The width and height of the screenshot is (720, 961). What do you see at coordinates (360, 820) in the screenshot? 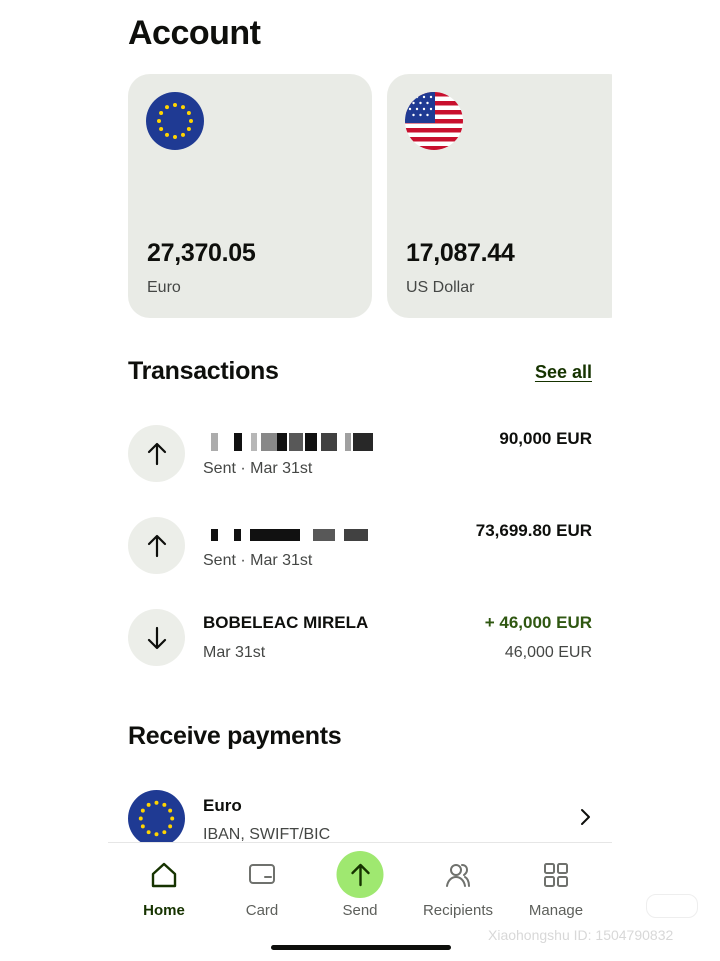
I see `receive-euro-row: Euro IBAN, SWIFT/BIC` at bounding box center [360, 820].